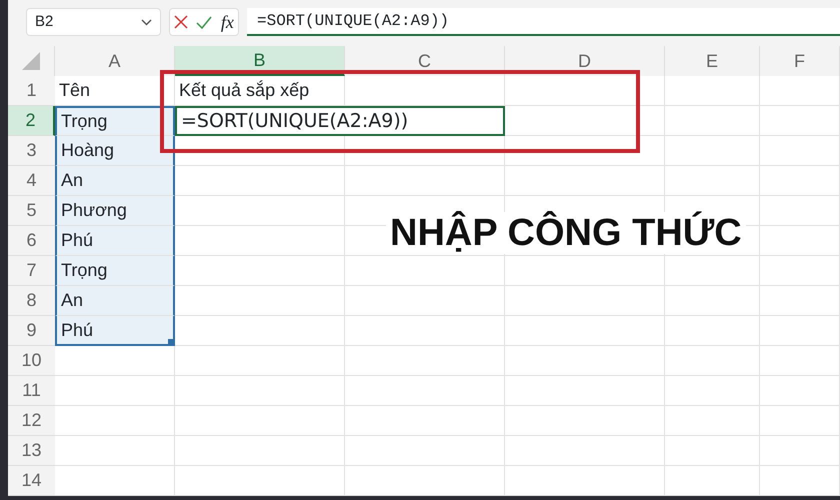 This screenshot has height=500, width=840. What do you see at coordinates (44, 22) in the screenshot?
I see `cell-reference: B2` at bounding box center [44, 22].